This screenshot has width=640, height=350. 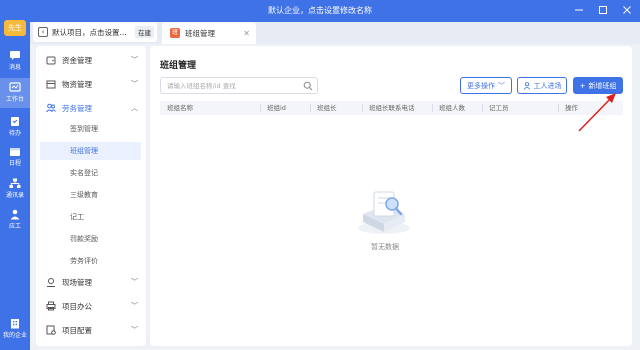 I want to click on site-icon, so click(x=51, y=282).